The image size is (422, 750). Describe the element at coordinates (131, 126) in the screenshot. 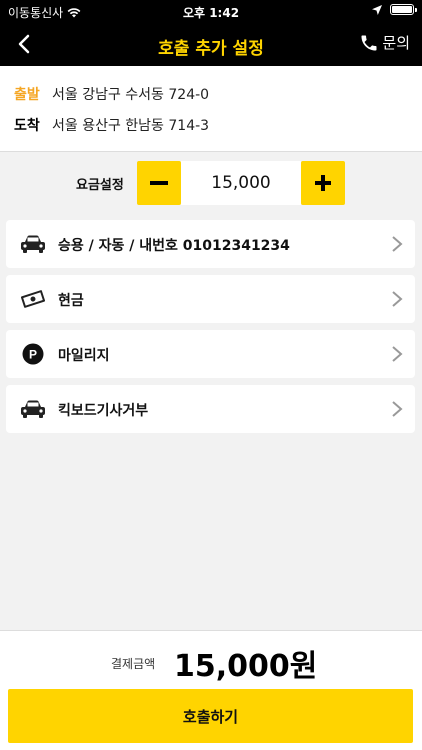

I see `arrival-address: 서울 용산구 한남동 714-3` at that location.